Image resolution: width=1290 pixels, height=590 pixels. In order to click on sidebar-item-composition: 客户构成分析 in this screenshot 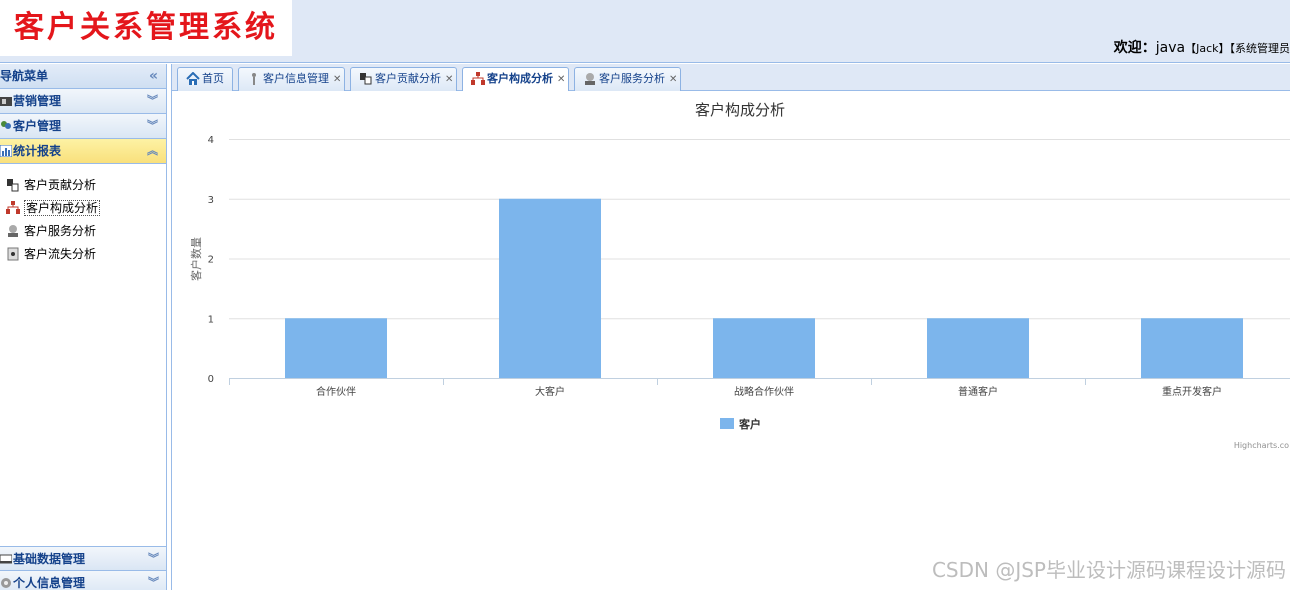, I will do `click(83, 208)`.